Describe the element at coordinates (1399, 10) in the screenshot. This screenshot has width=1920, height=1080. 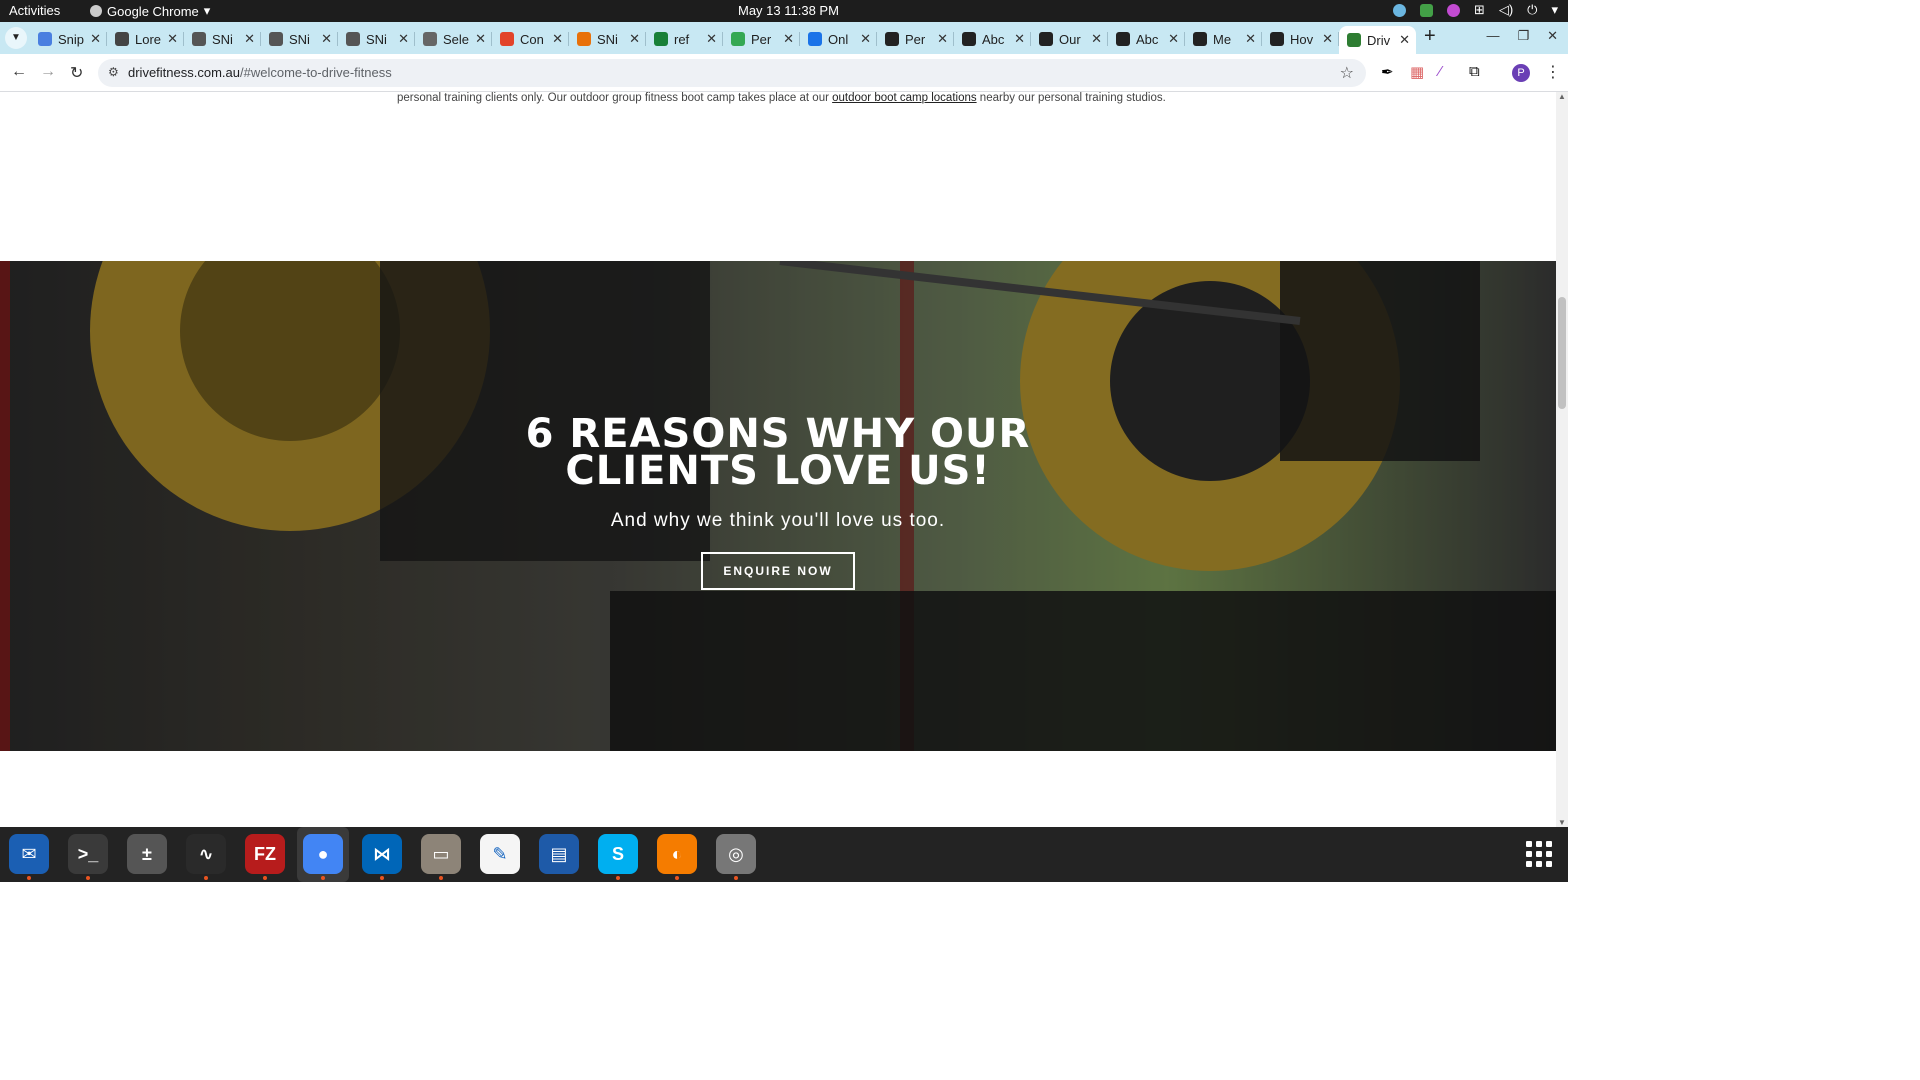
I see `app-indicator-icon` at that location.